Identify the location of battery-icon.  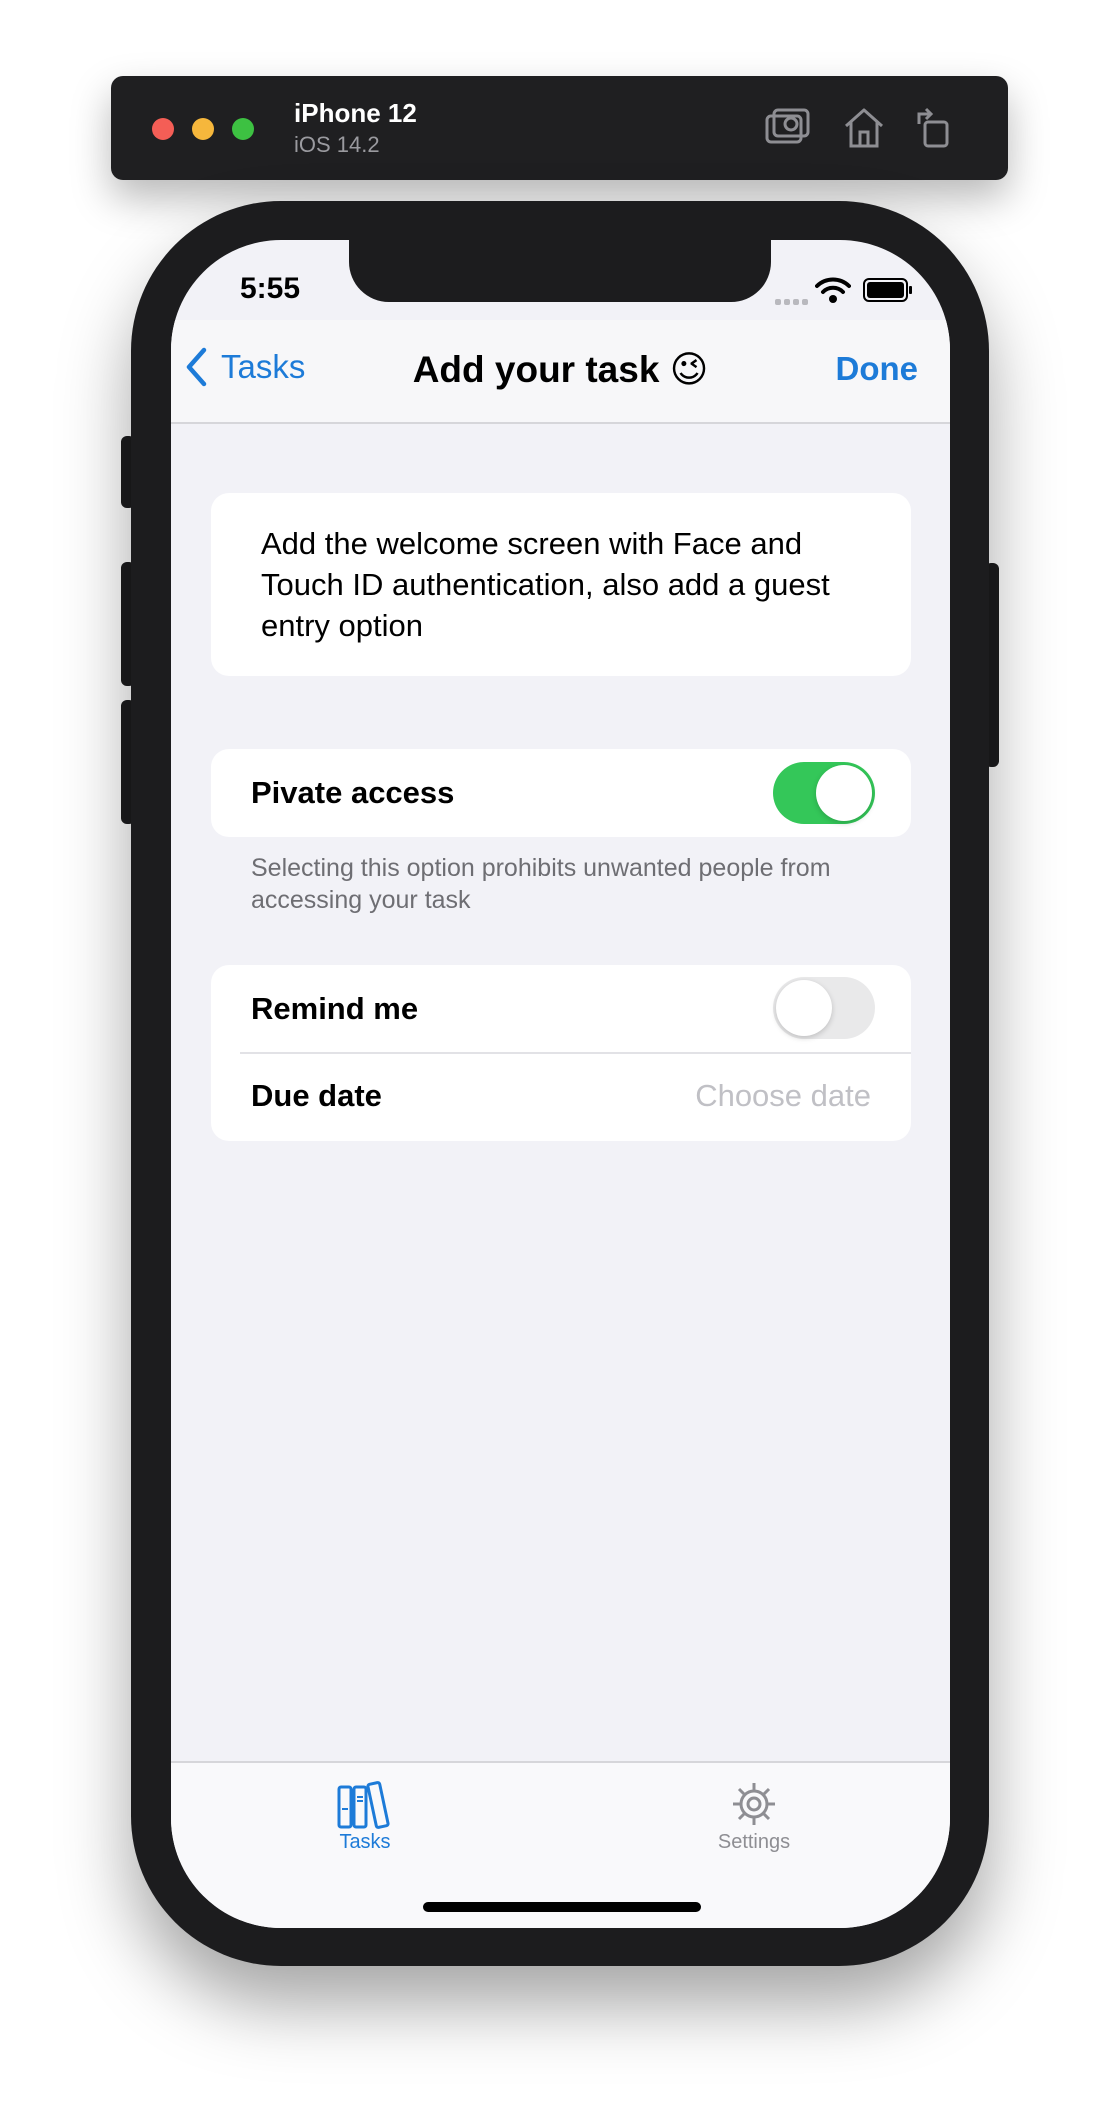
(887, 290).